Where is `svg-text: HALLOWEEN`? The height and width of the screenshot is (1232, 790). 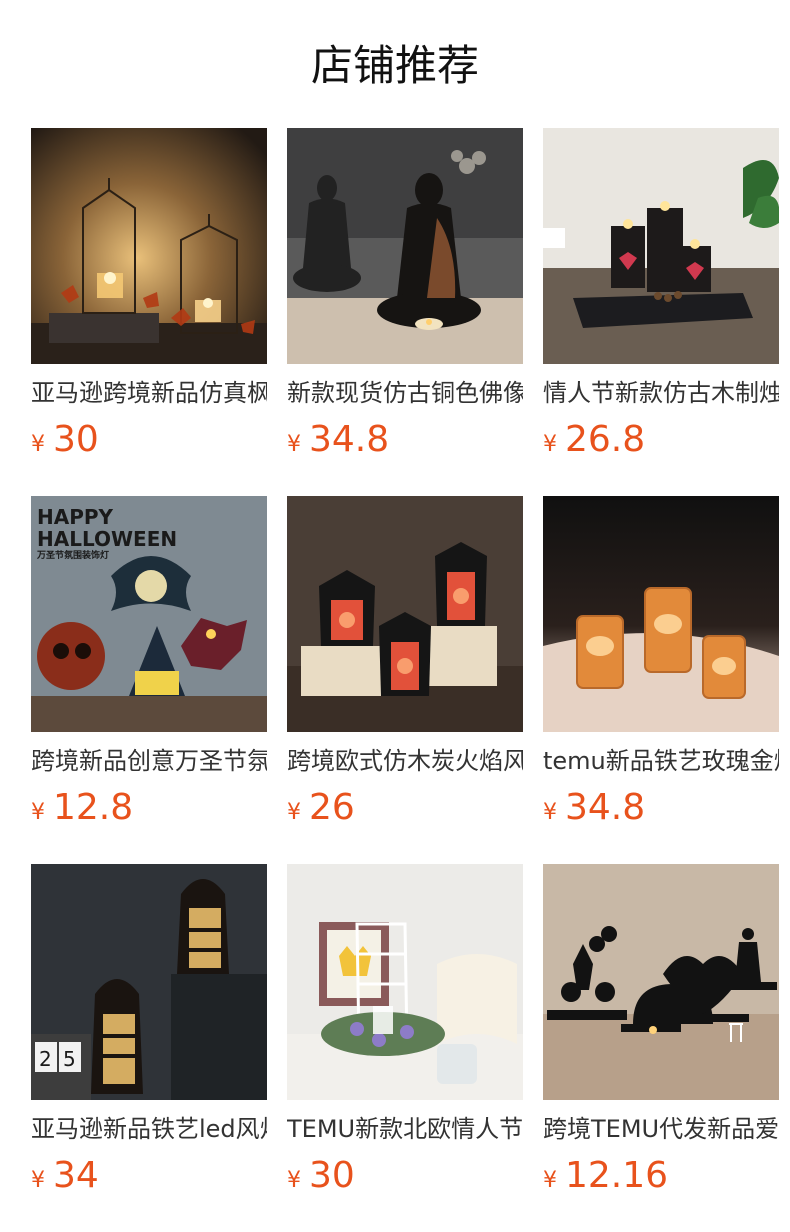 svg-text: HALLOWEEN is located at coordinates (107, 539).